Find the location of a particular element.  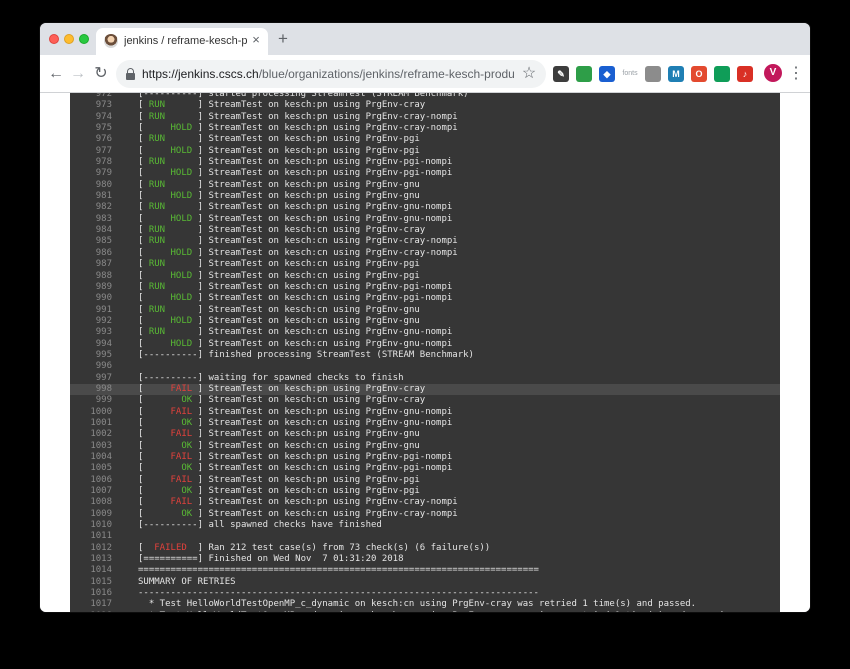

line-number: 984 is located at coordinates (91, 230).